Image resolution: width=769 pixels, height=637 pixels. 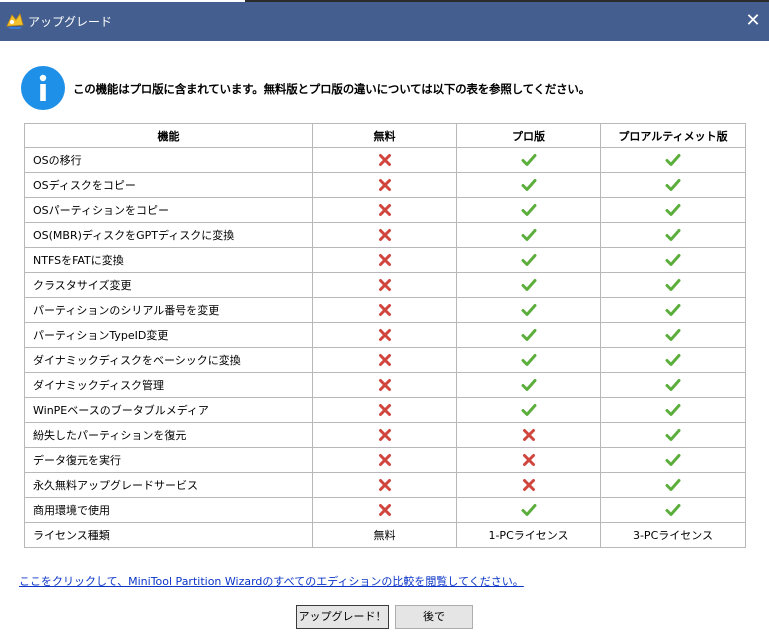 What do you see at coordinates (168, 510) in the screenshot?
I see `feature-name: 商用環境で使用` at bounding box center [168, 510].